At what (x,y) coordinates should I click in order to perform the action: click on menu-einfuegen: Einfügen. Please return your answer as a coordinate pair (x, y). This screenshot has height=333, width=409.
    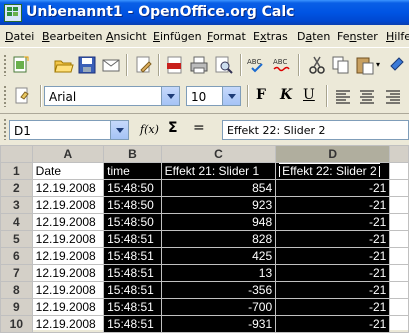
    Looking at the image, I should click on (177, 36).